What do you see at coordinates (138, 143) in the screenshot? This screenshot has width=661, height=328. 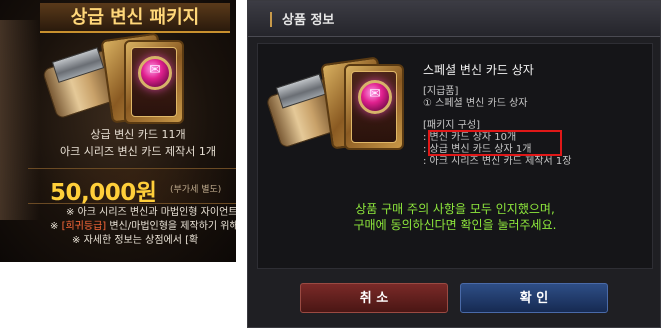 I see `package-contents: 상급 변신 카드 11개 아크 시리즈 변신 카드 제작서 1개` at bounding box center [138, 143].